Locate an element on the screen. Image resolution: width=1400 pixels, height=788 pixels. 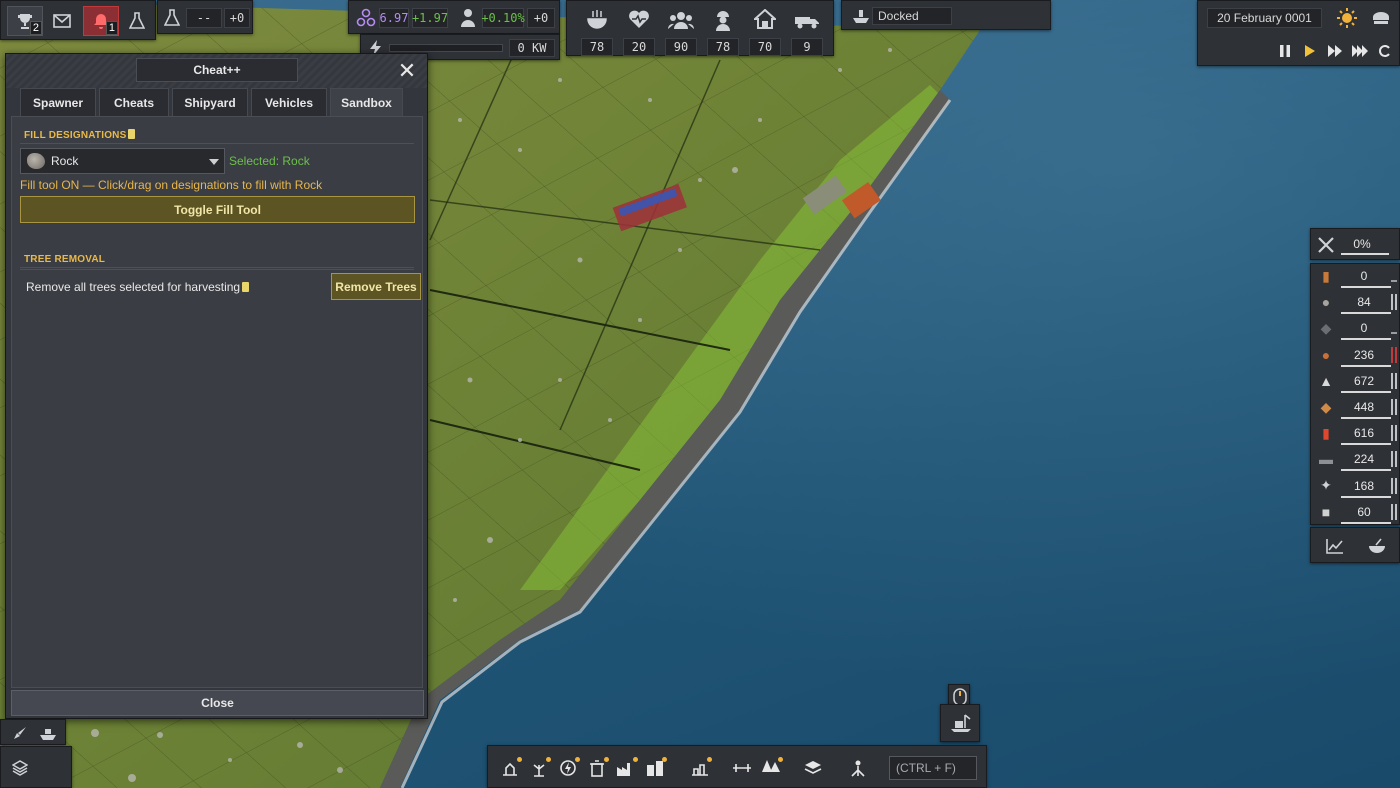
tool-waste is located at coordinates (597, 768).